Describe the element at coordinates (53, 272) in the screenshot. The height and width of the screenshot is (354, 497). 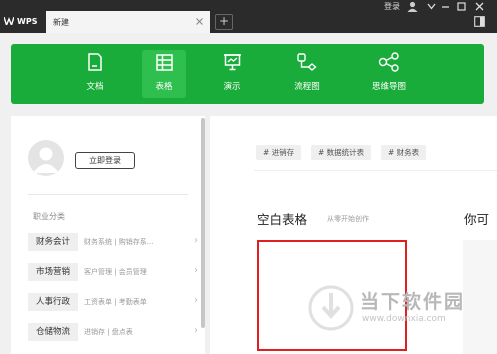
I see `category-name: 市场营销` at that location.